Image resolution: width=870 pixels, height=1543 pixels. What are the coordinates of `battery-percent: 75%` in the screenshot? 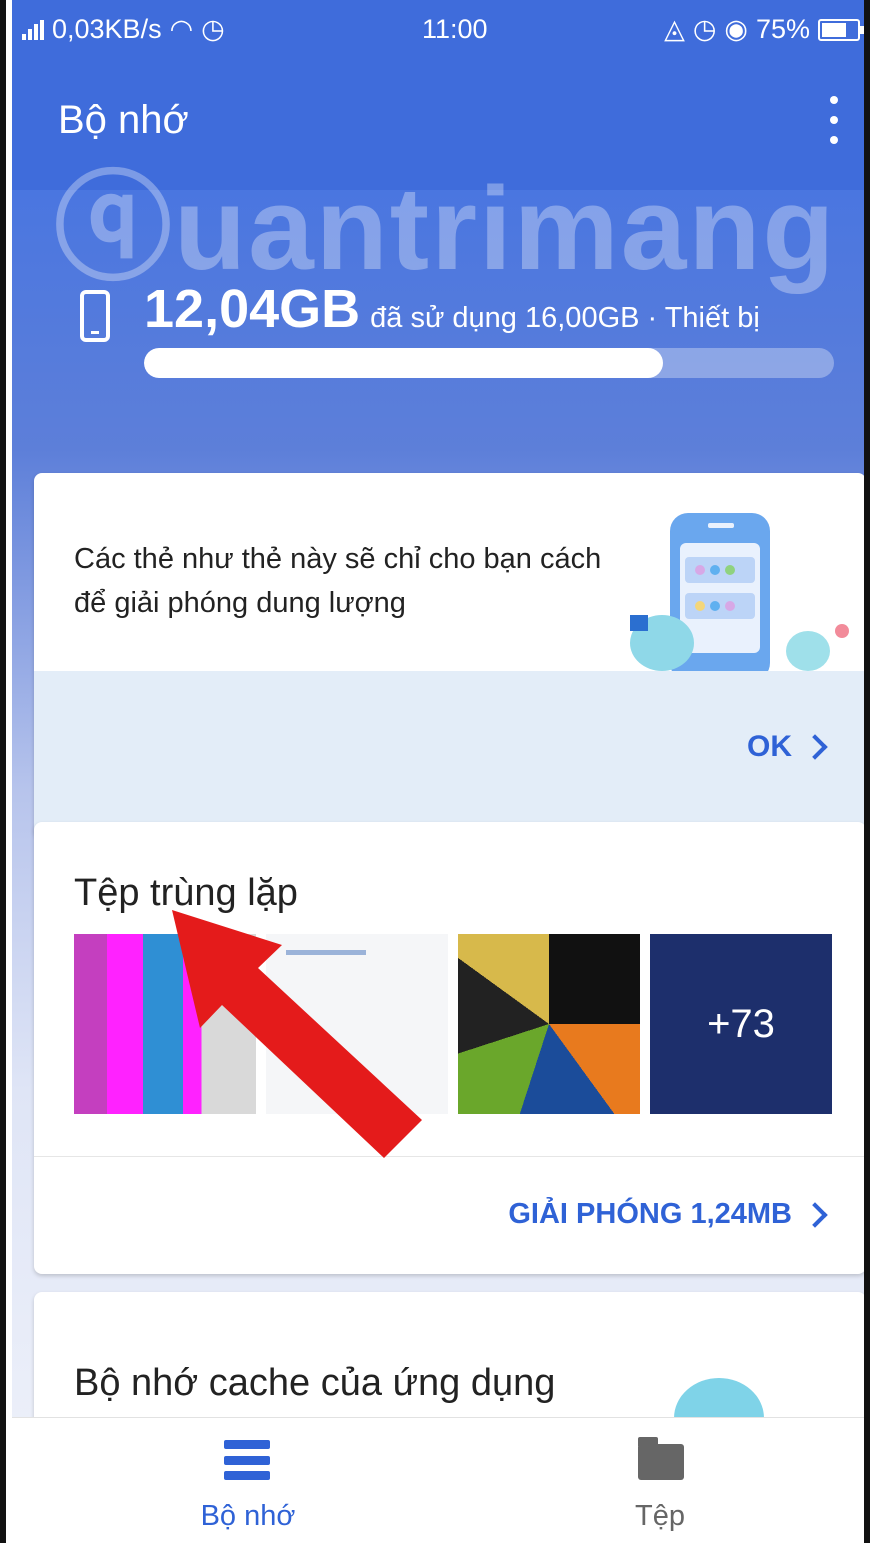 It's located at (782, 29).